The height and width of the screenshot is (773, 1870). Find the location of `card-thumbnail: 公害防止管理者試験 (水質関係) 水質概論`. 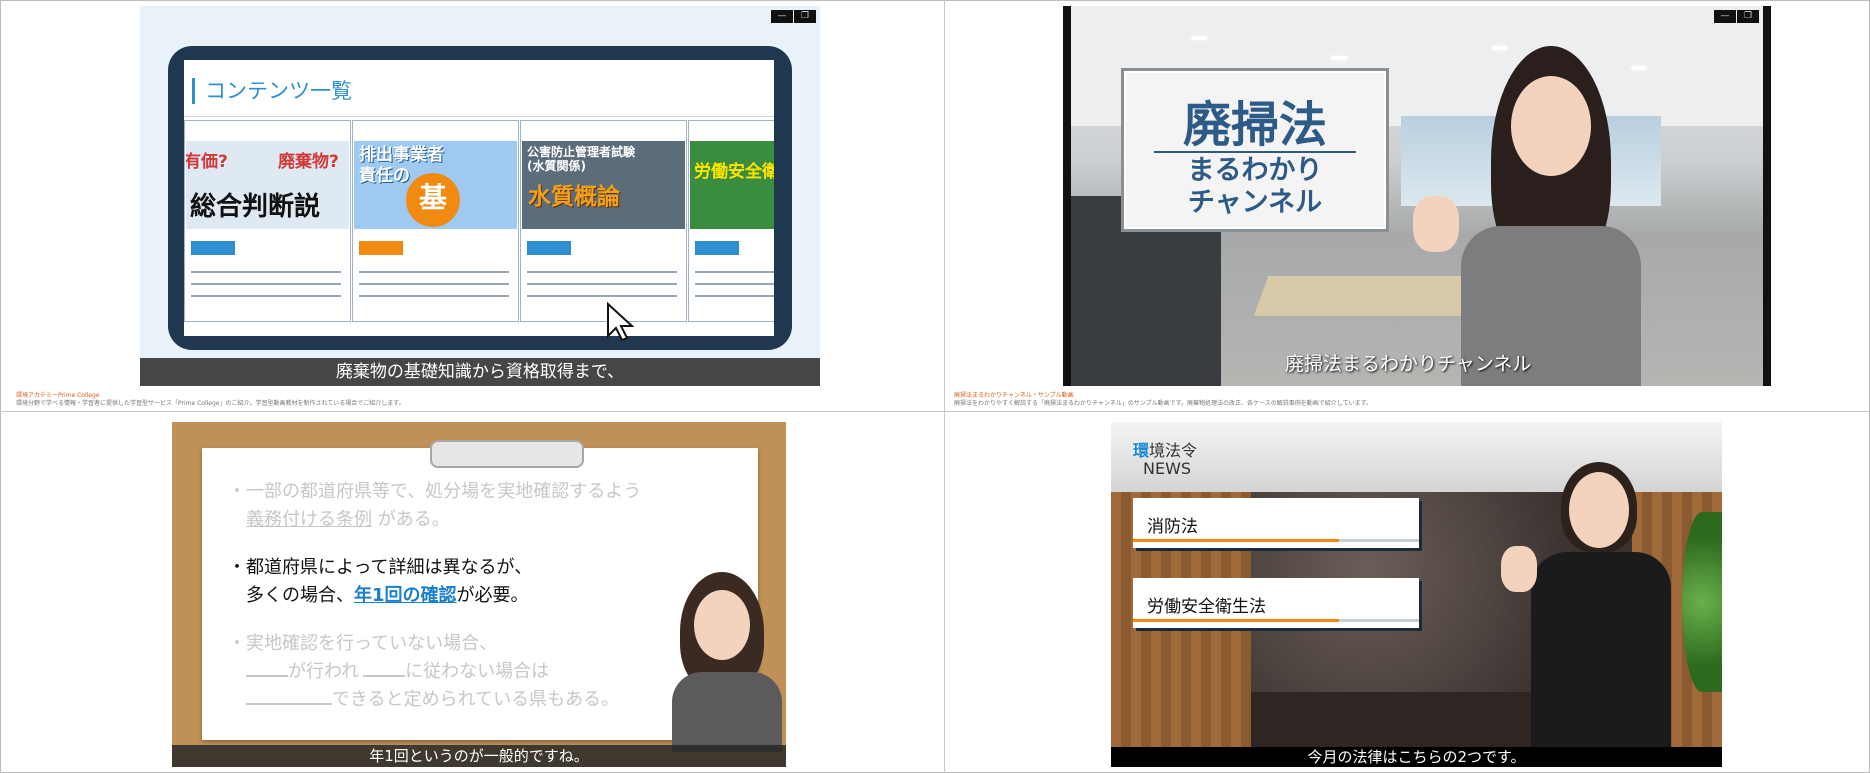

card-thumbnail: 公害防止管理者試験 (水質関係) 水質概論 is located at coordinates (603, 185).